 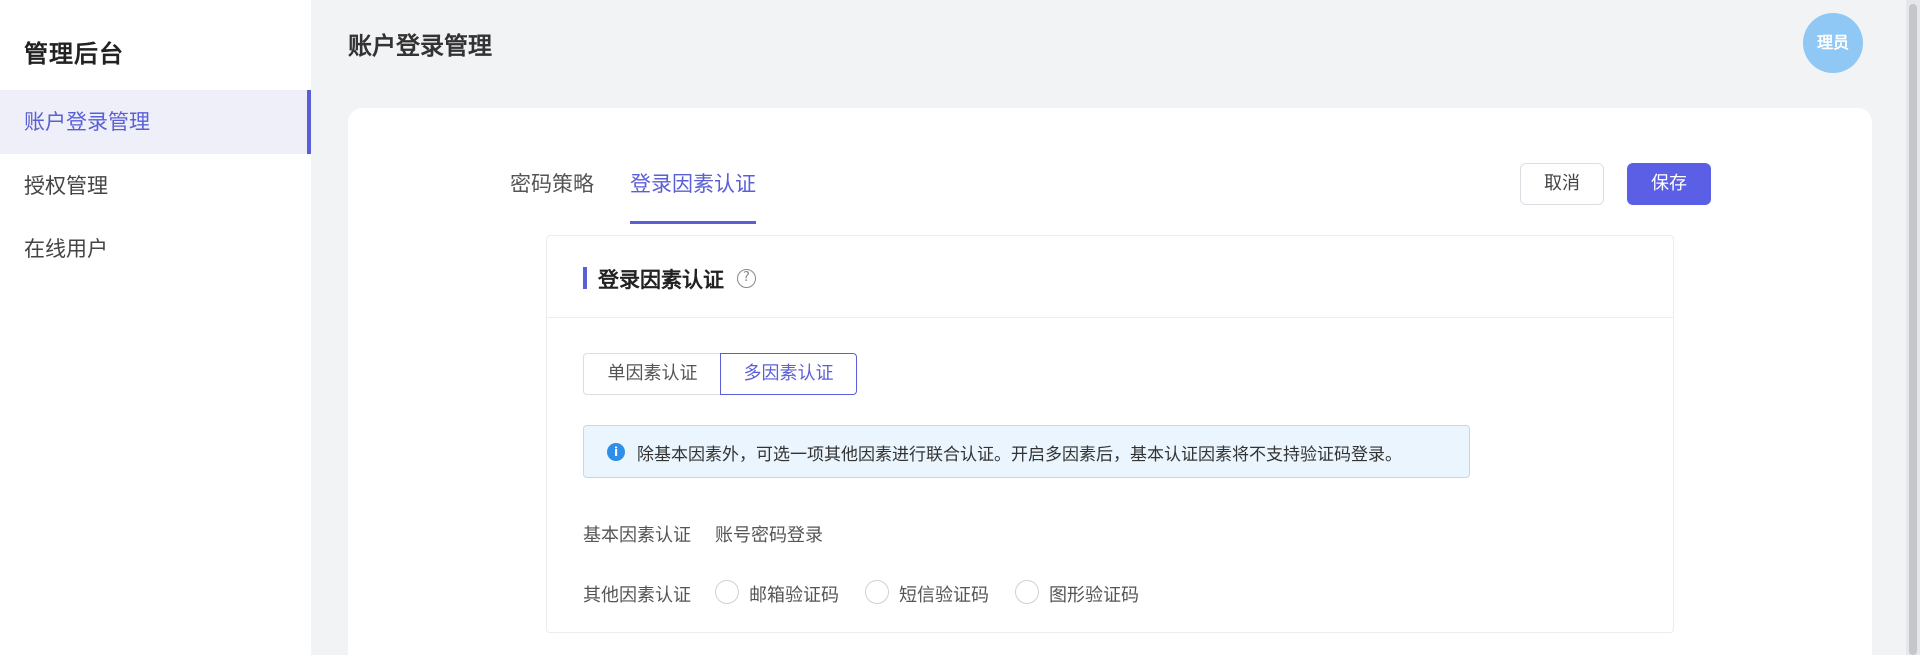 What do you see at coordinates (1110, 277) in the screenshot?
I see `panel-header: 登录因素认证 ?` at bounding box center [1110, 277].